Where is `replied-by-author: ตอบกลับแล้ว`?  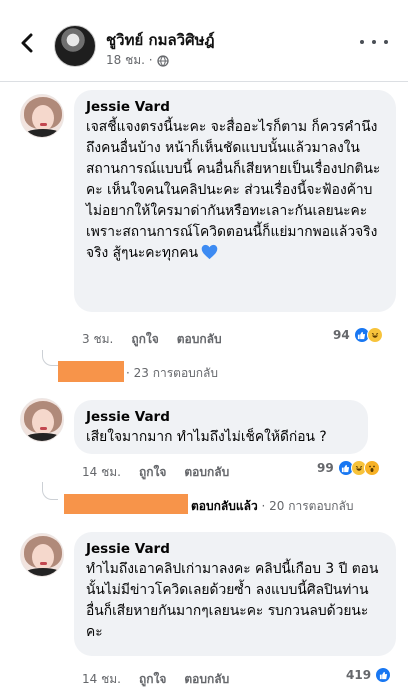
replied-by-author: ตอบกลับแล้ว is located at coordinates (224, 506).